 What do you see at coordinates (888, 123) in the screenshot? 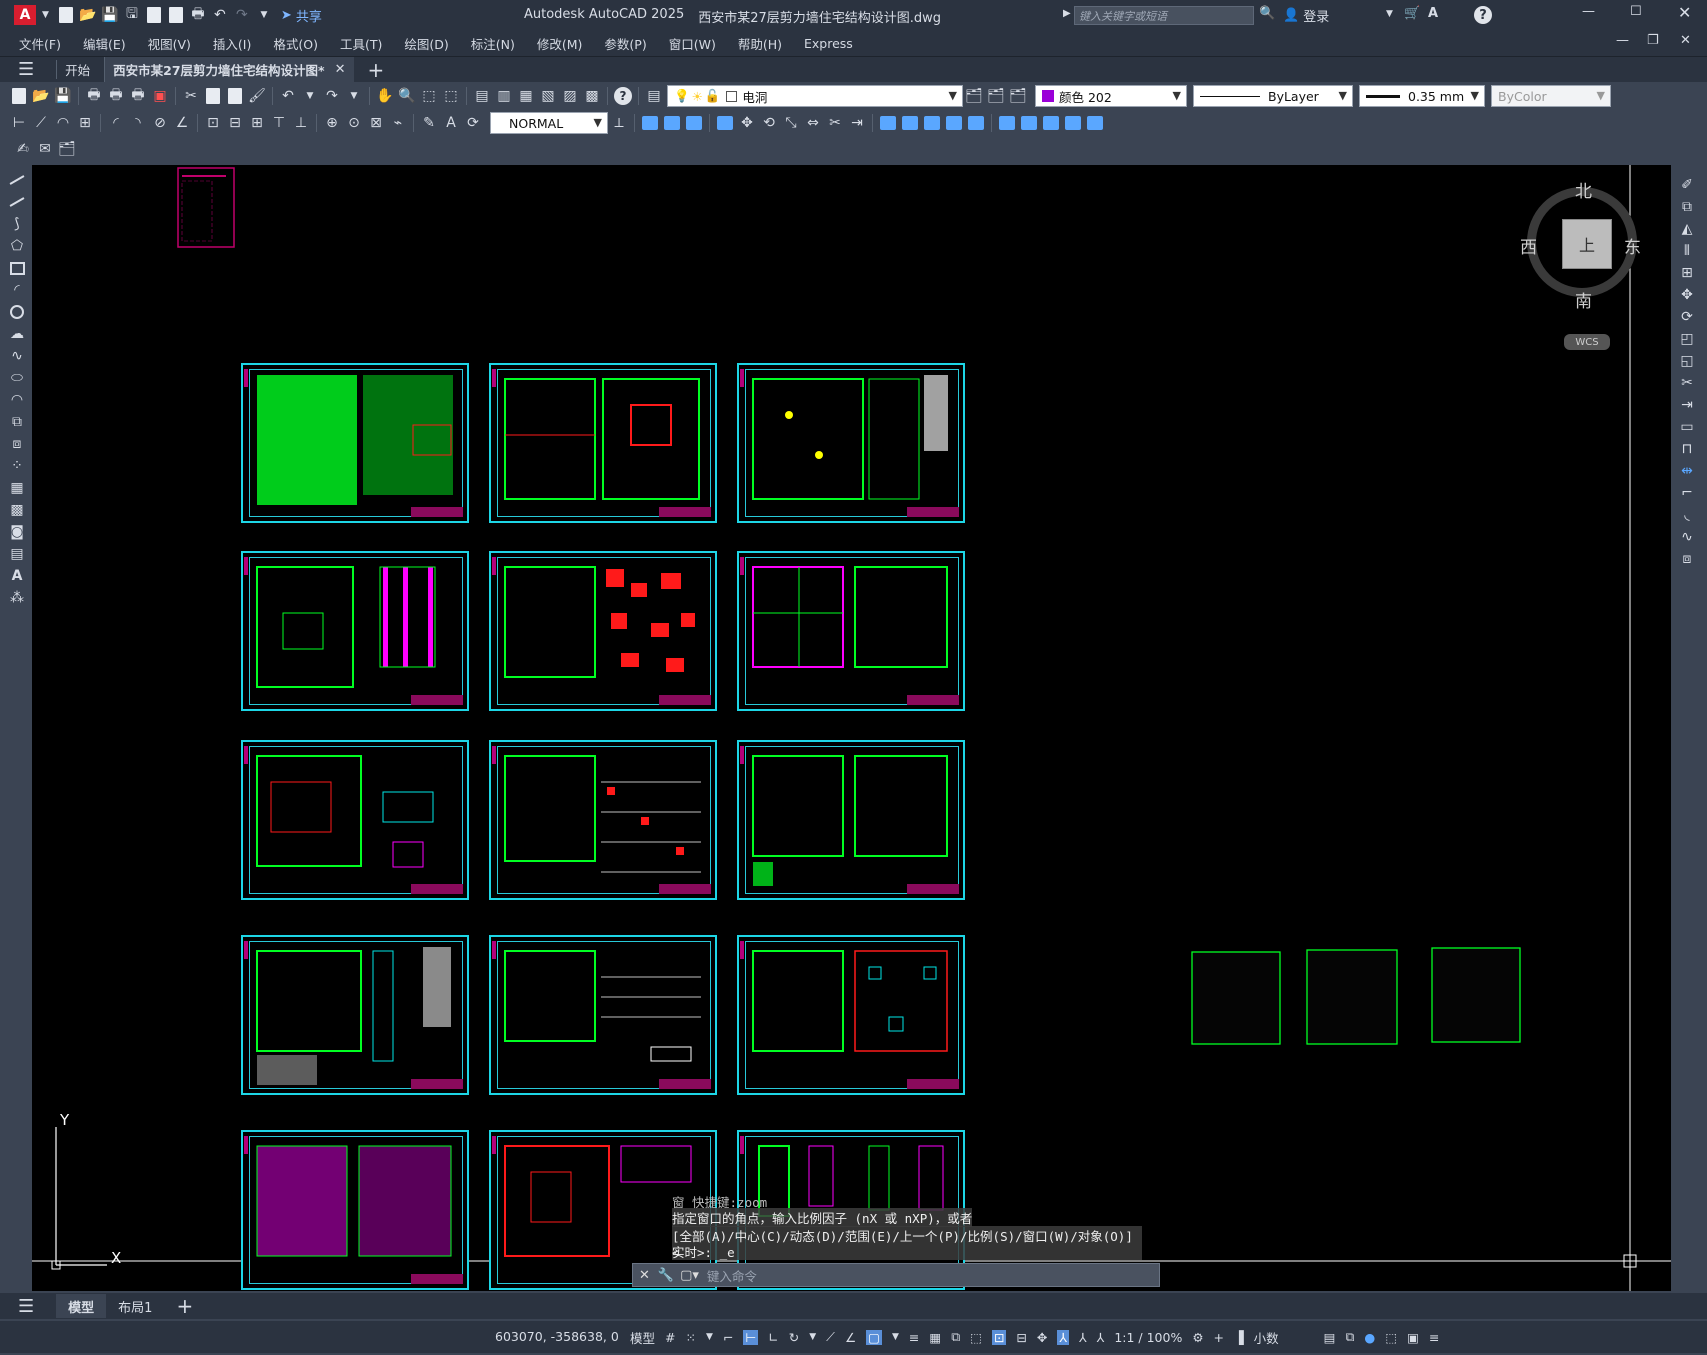
I see `break-icon` at bounding box center [888, 123].